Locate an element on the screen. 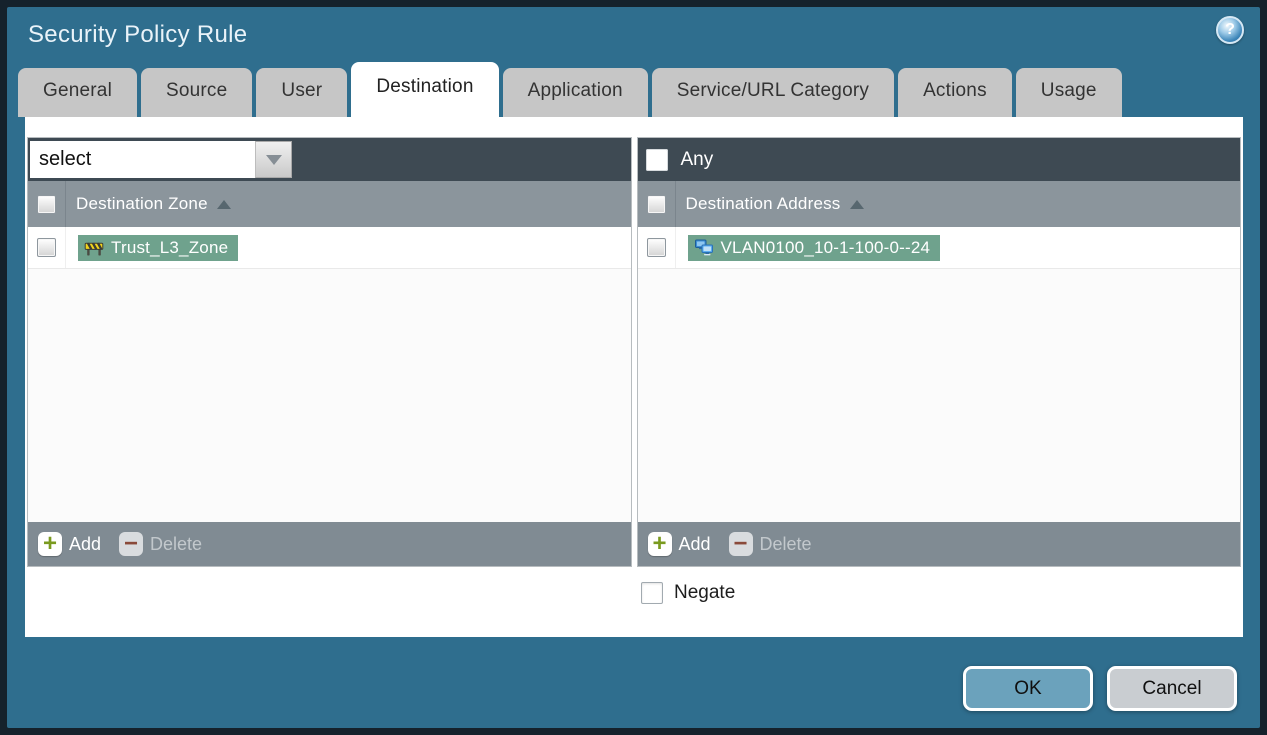 Image resolution: width=1267 pixels, height=735 pixels. zone-select-dropdown-button is located at coordinates (273, 159).